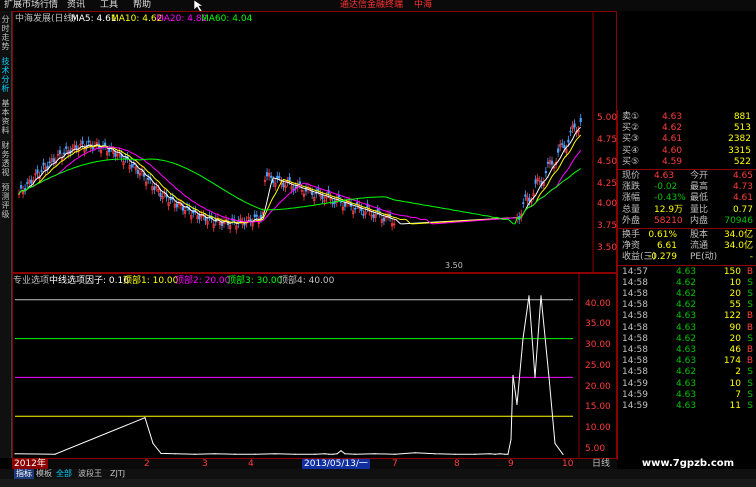 The height and width of the screenshot is (487, 756). What do you see at coordinates (5, 33) in the screenshot?
I see `tab-intraday: 分时走势` at bounding box center [5, 33].